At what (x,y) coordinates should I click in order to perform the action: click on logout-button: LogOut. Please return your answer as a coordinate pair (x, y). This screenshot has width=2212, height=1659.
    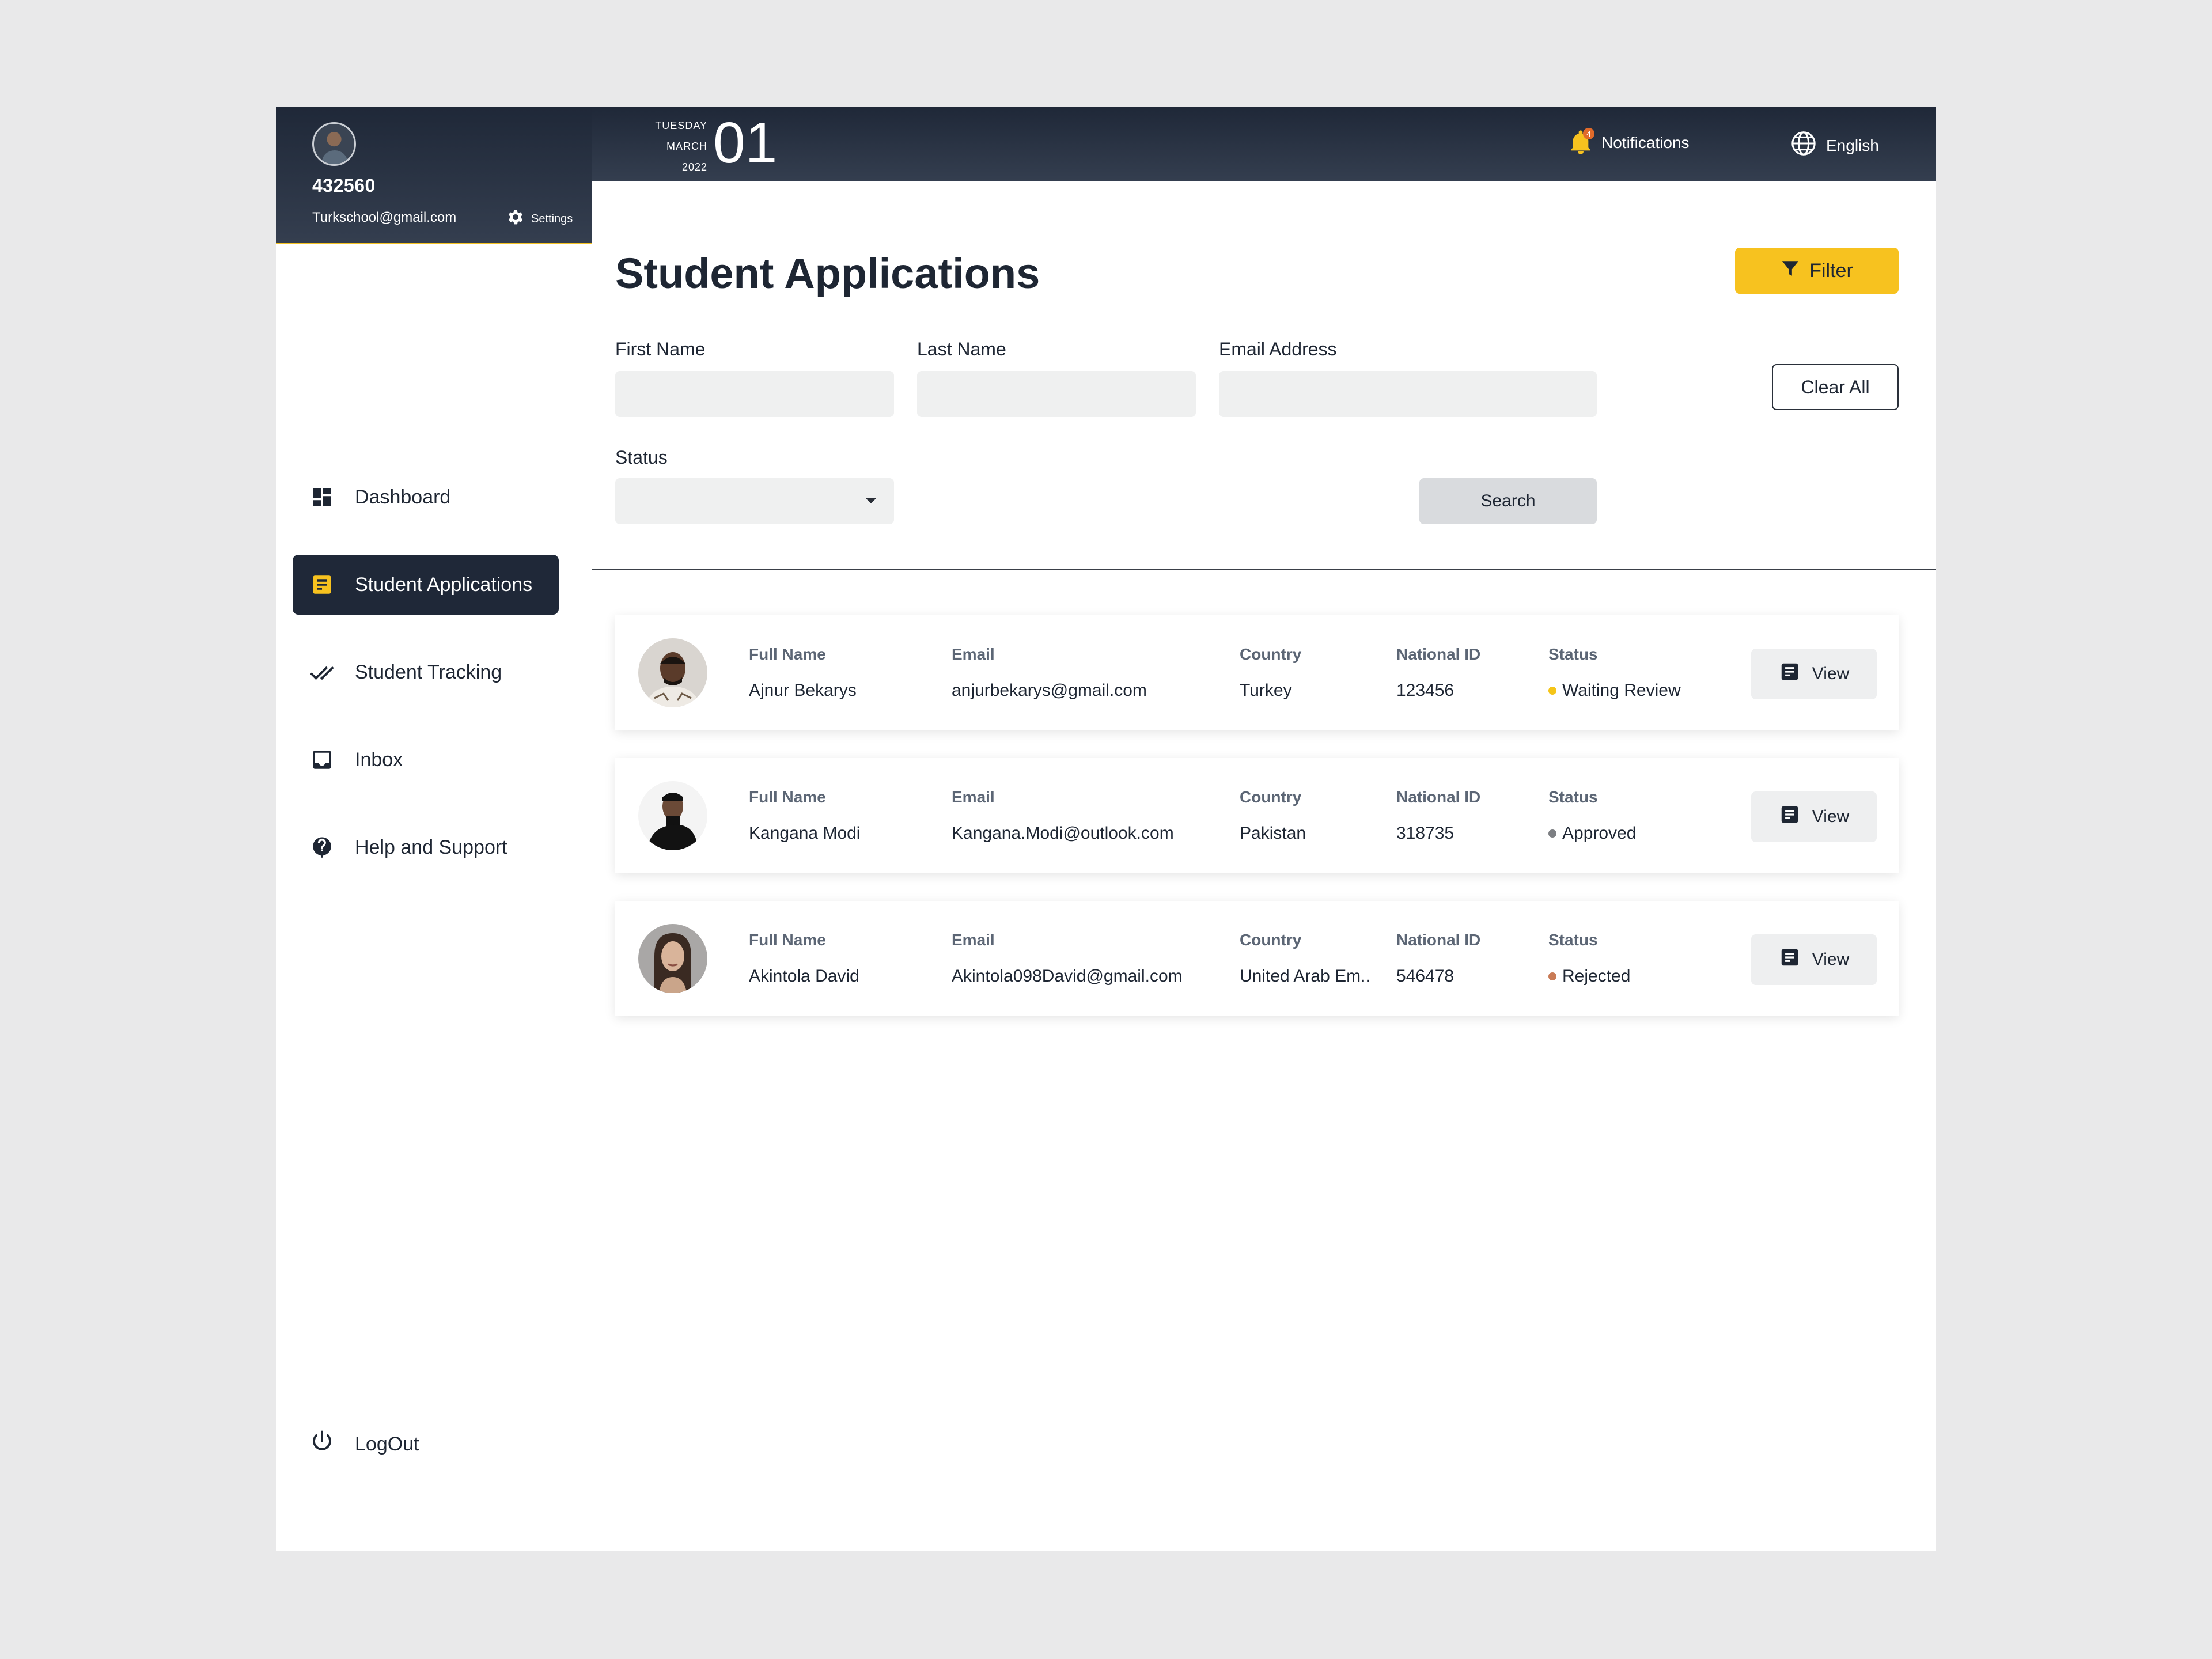
    Looking at the image, I should click on (364, 1444).